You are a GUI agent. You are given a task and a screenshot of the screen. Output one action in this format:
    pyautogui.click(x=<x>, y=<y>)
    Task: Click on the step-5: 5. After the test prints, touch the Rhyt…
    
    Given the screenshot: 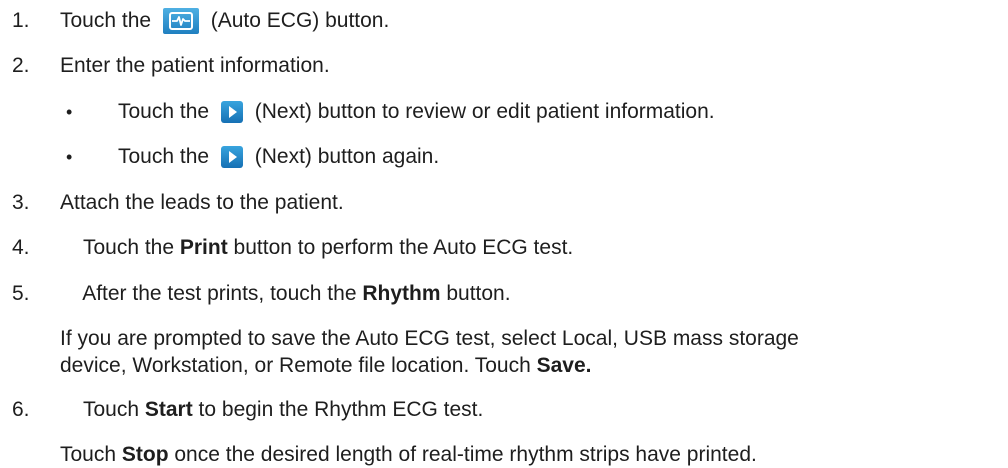 What is the action you would take?
    pyautogui.click(x=504, y=294)
    